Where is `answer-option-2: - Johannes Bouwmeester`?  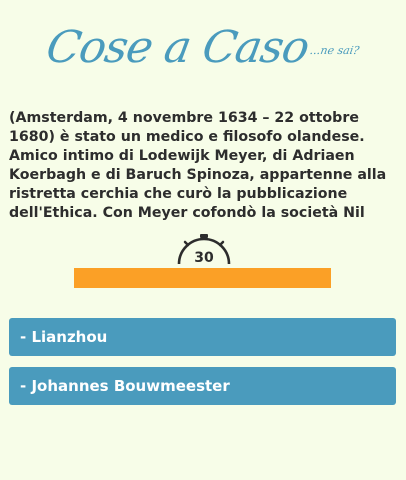 answer-option-2: - Johannes Bouwmeester is located at coordinates (202, 386).